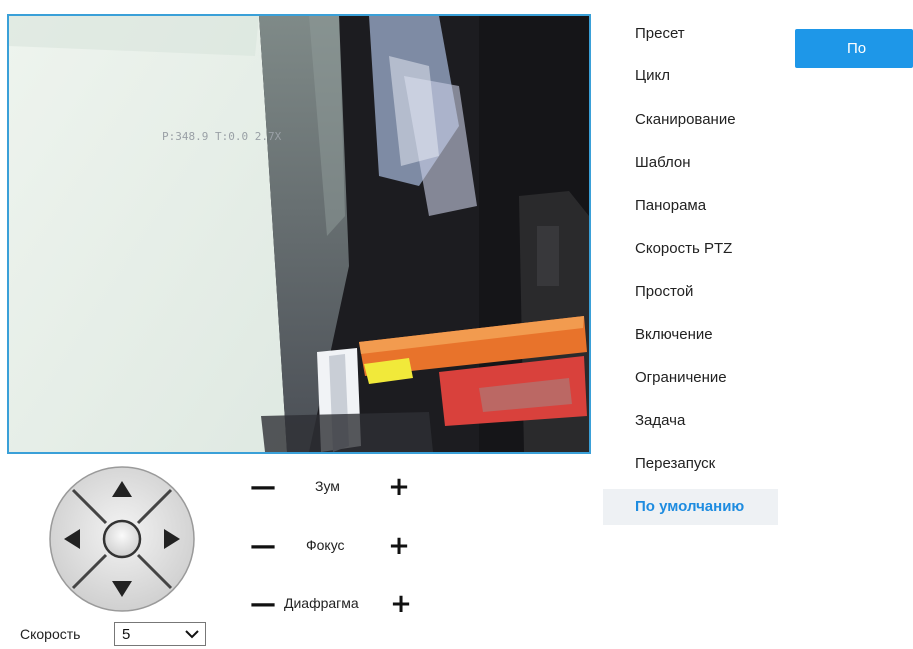 The width and height of the screenshot is (913, 649). I want to click on ptz-left-button, so click(73, 539).